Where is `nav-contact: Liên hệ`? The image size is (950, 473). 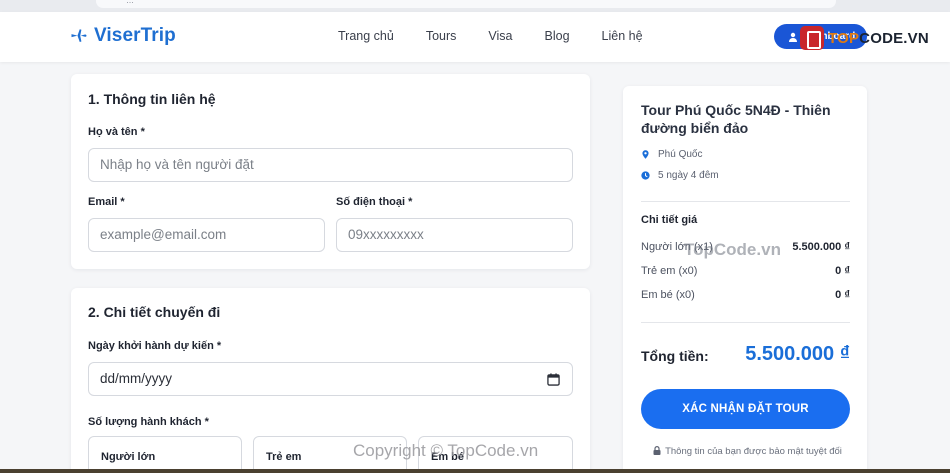 nav-contact: Liên hệ is located at coordinates (622, 36).